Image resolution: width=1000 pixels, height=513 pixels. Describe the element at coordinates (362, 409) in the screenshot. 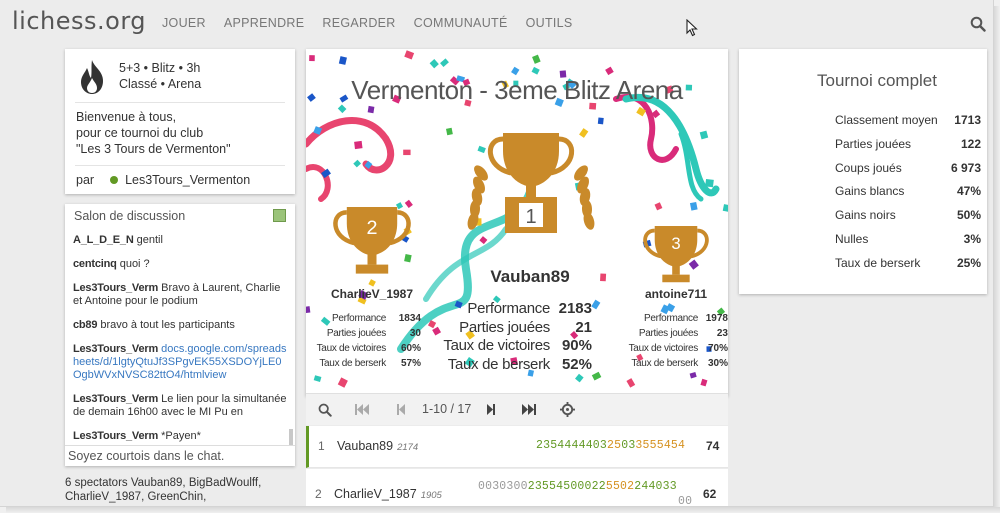

I see `first-page-icon` at that location.